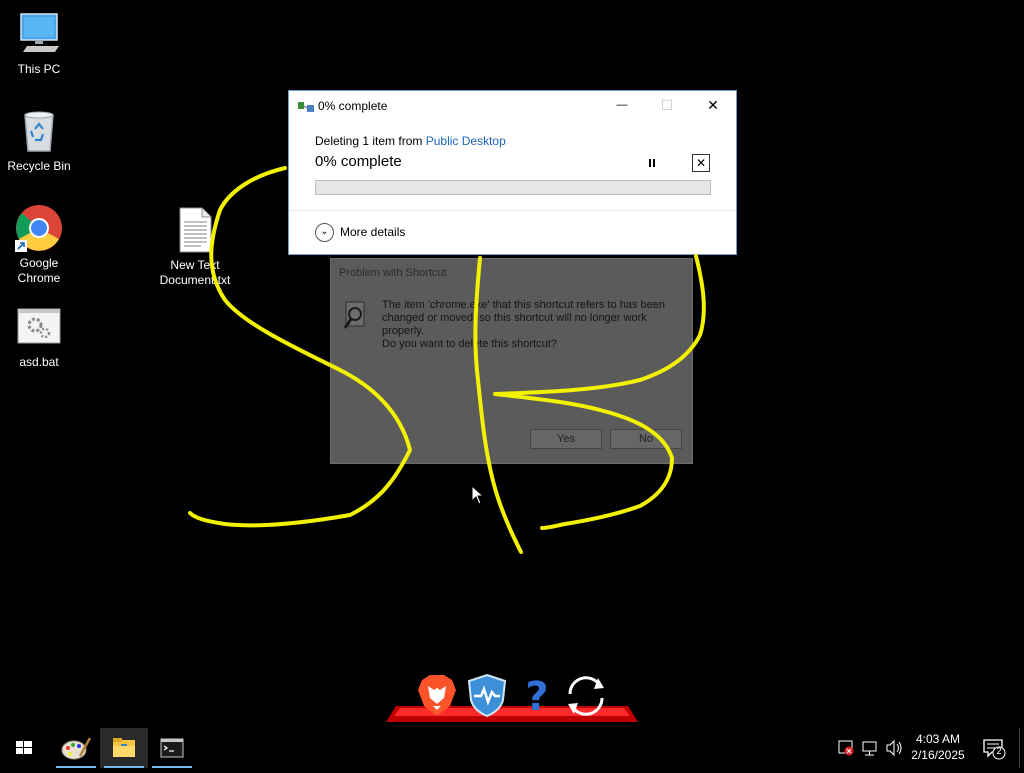 The height and width of the screenshot is (773, 1024). I want to click on app-dock: ?, so click(512, 694).